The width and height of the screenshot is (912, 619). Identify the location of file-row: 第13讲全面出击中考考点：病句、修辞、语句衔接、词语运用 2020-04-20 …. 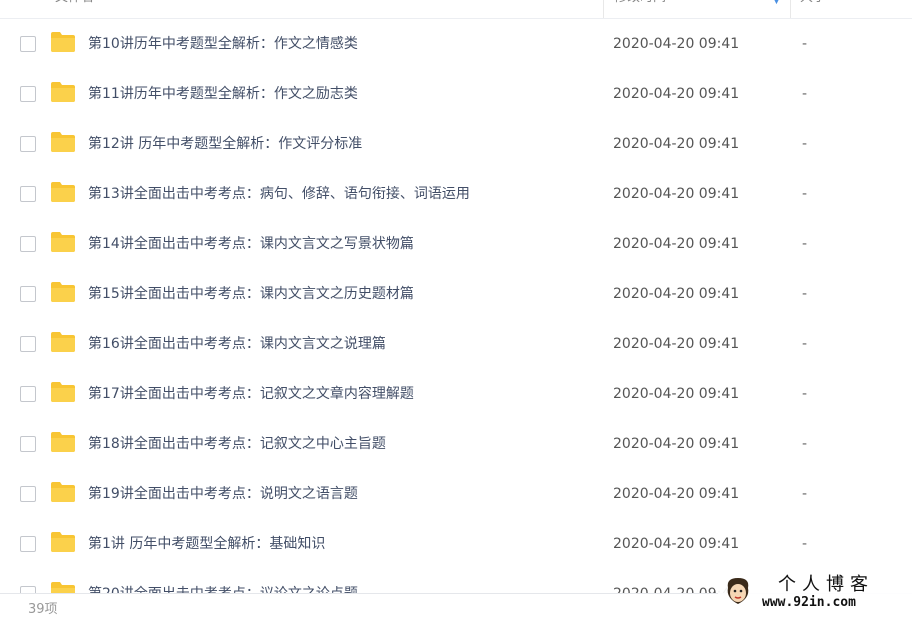
(456, 194).